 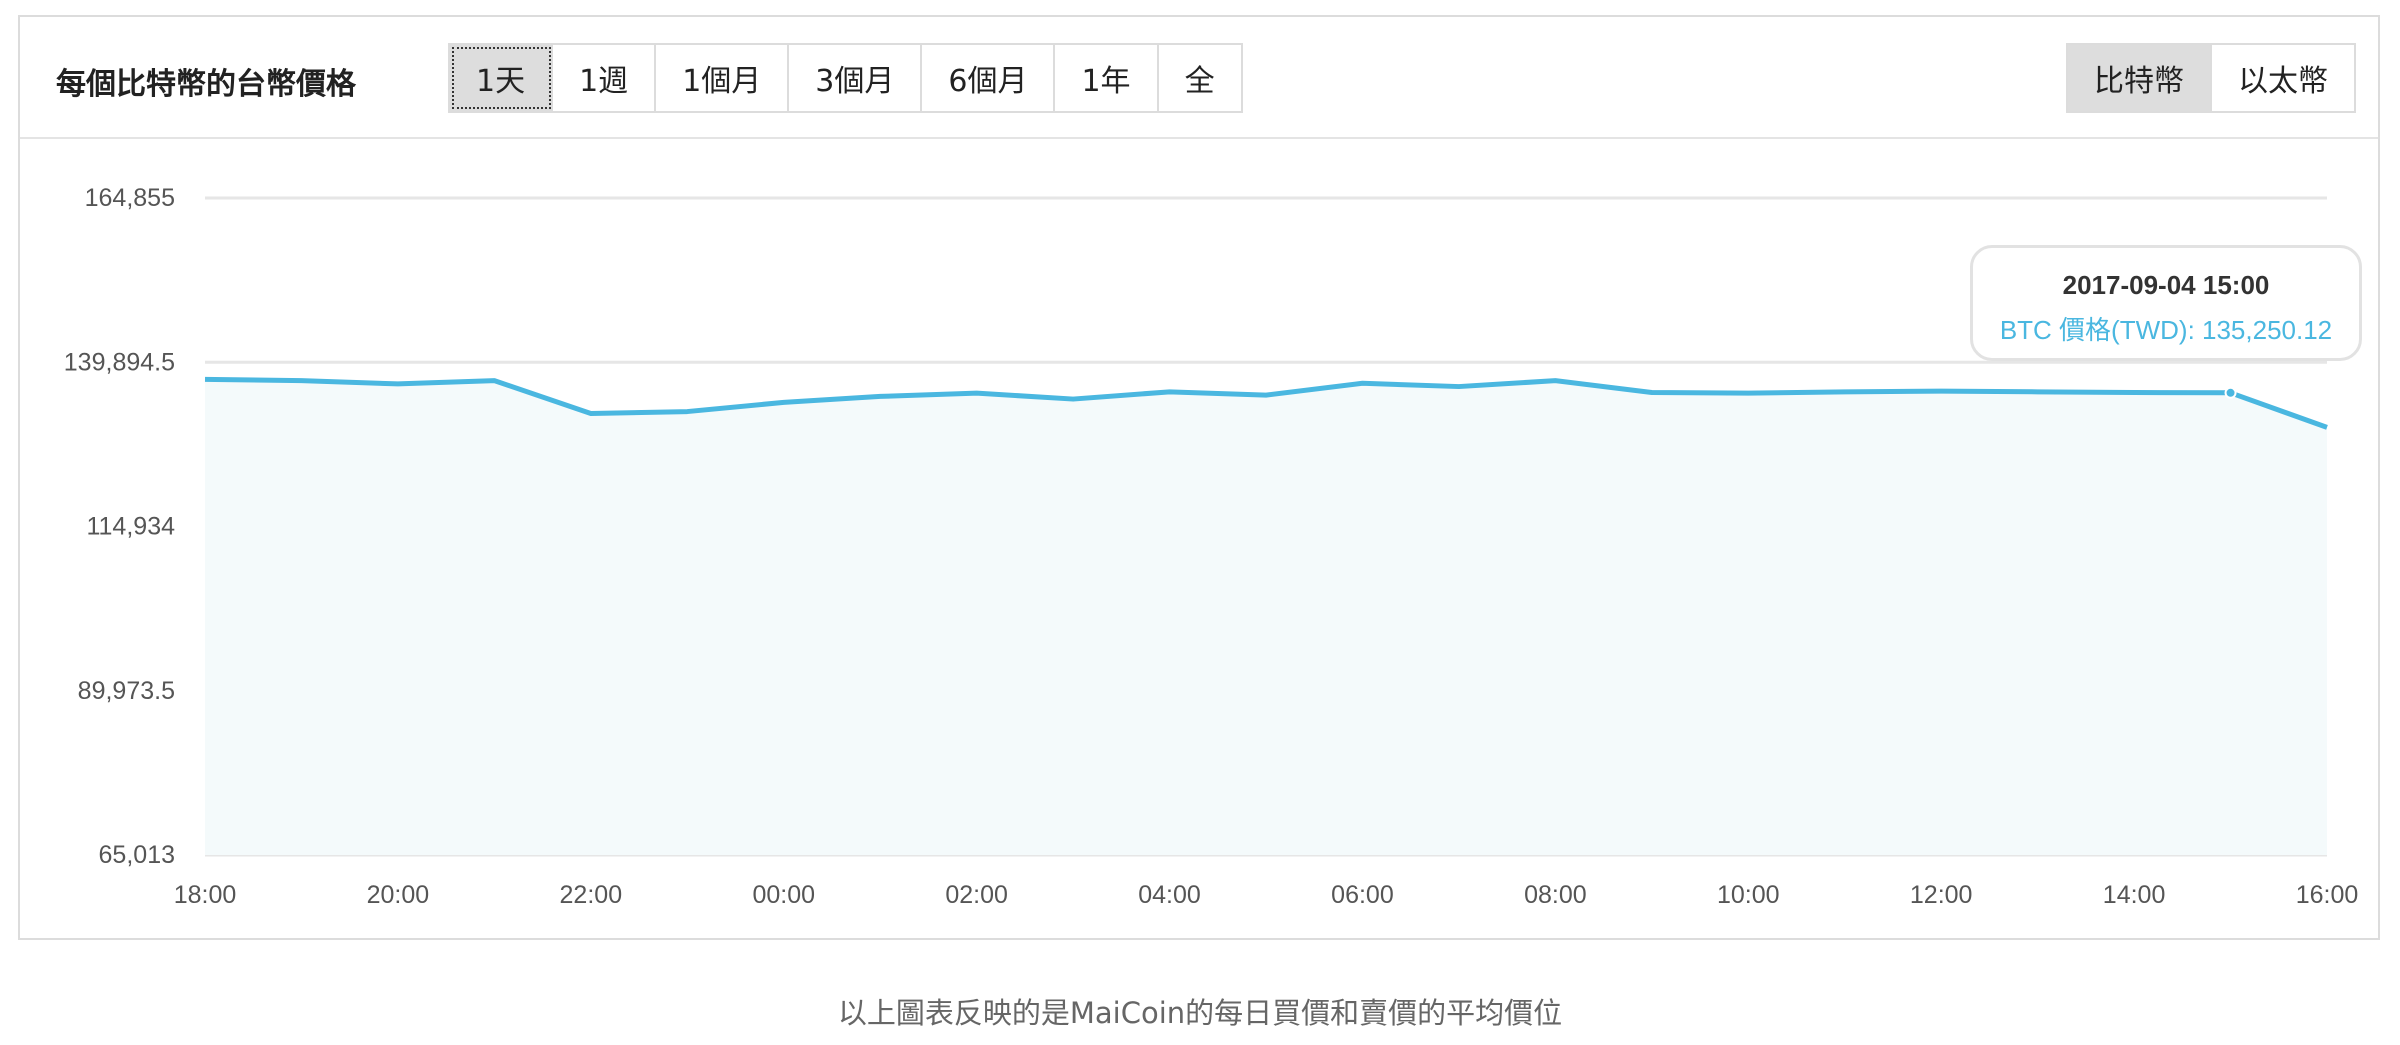 I want to click on x-tick-label: 12:00, so click(x=1941, y=895).